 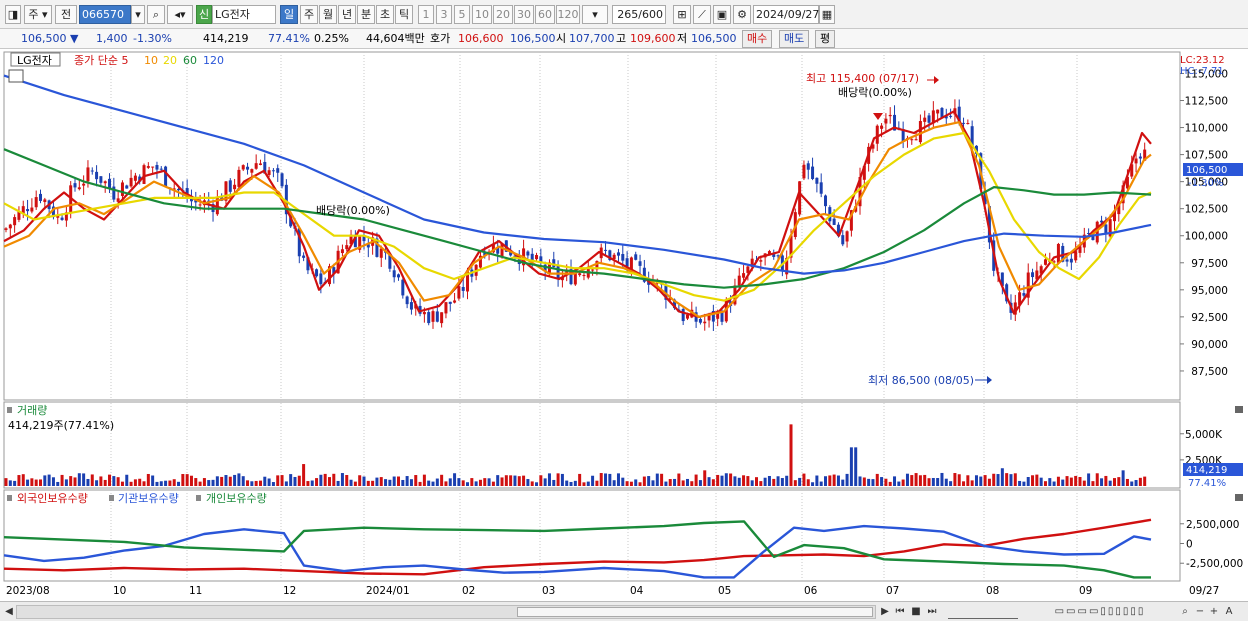 What do you see at coordinates (138, 14) in the screenshot?
I see `code-dropdown-icon: ▾` at bounding box center [138, 14].